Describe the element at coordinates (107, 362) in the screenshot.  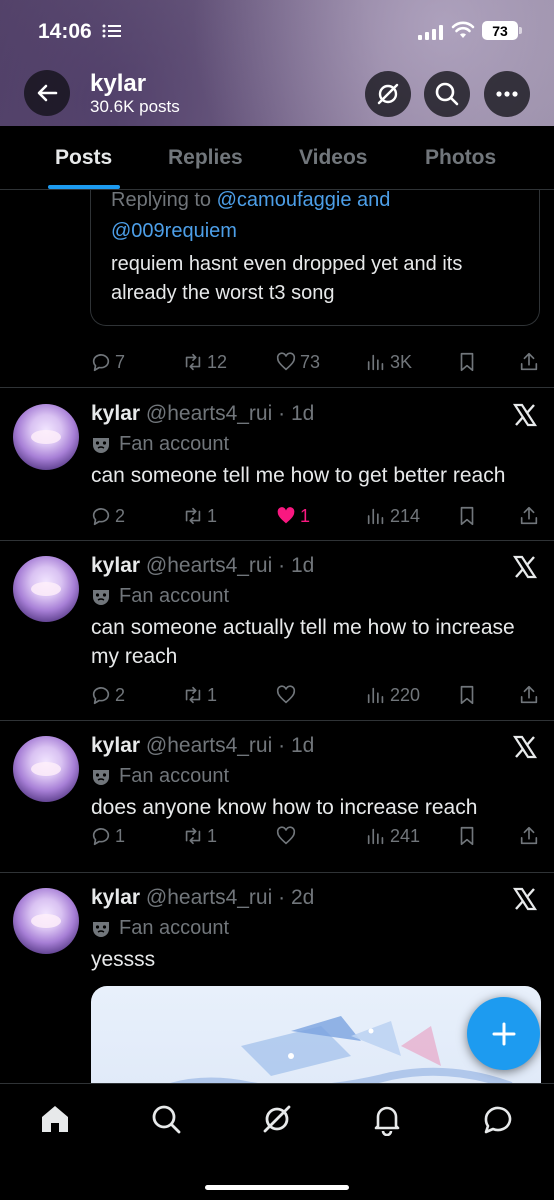
I see `reply-button: 7` at that location.